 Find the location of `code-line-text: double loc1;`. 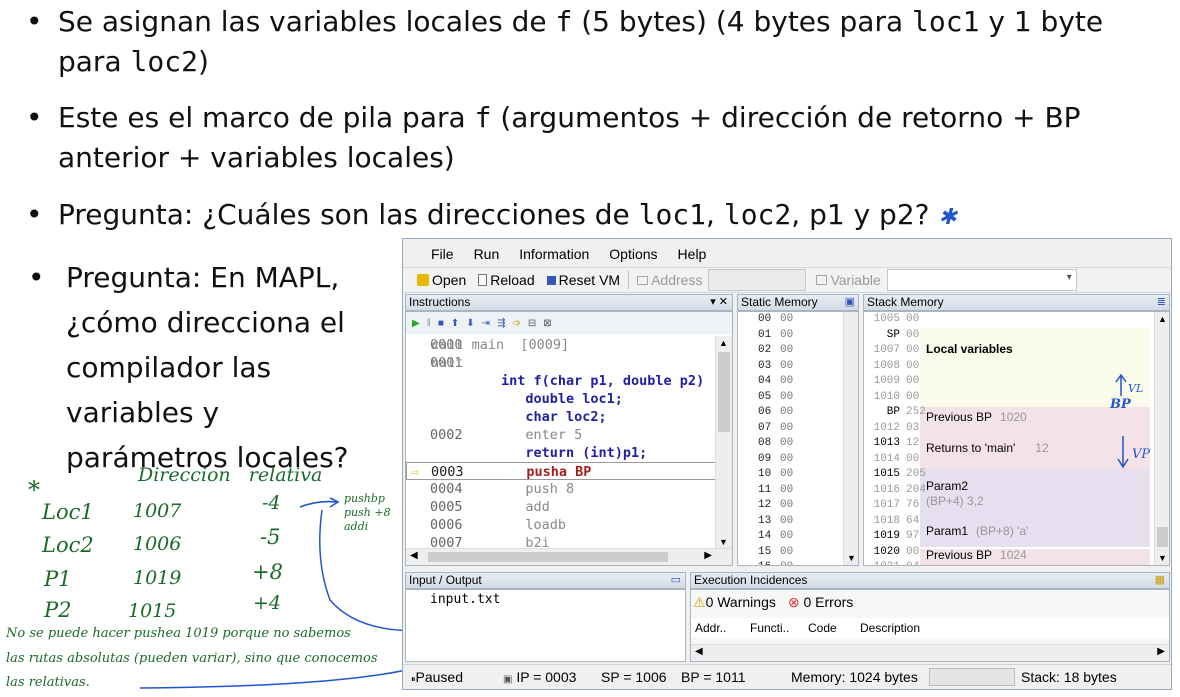

code-line-text: double loc1; is located at coordinates (562, 399).